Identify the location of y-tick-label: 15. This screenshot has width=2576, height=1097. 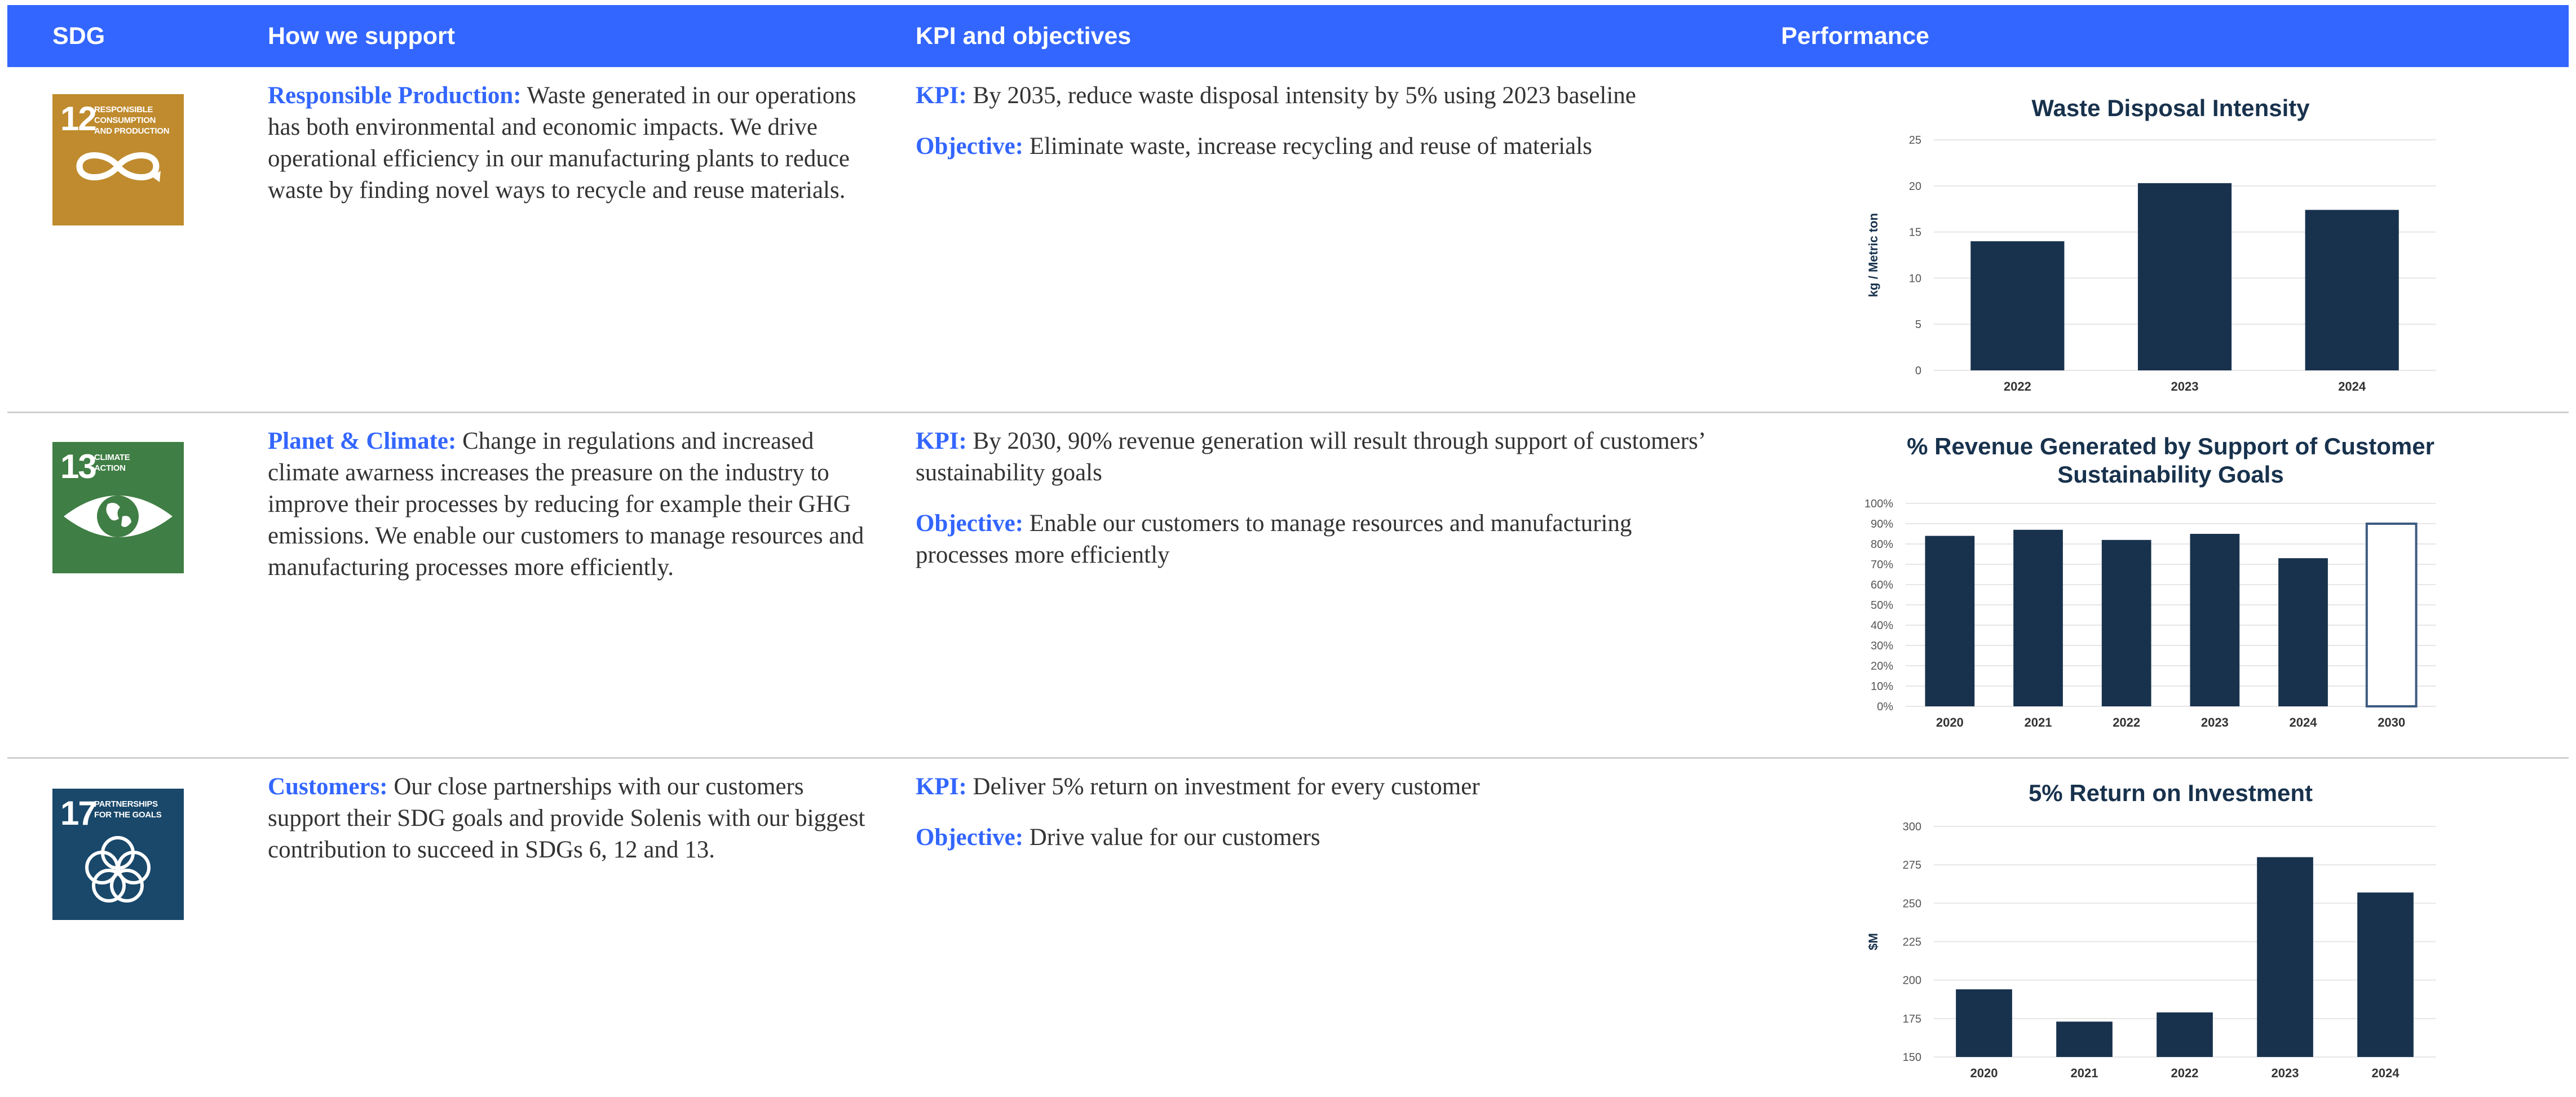
(1915, 233).